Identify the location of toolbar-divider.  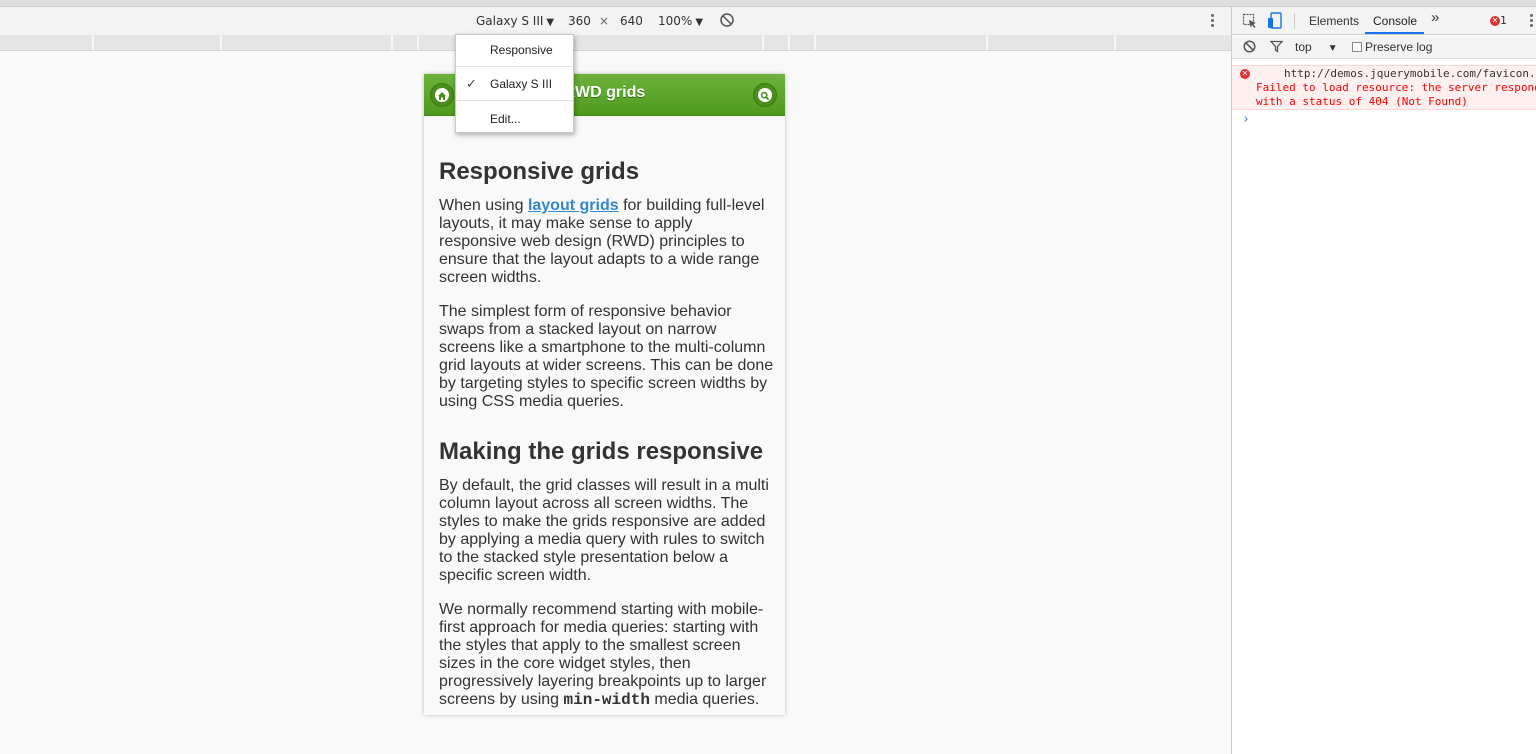
(1294, 21).